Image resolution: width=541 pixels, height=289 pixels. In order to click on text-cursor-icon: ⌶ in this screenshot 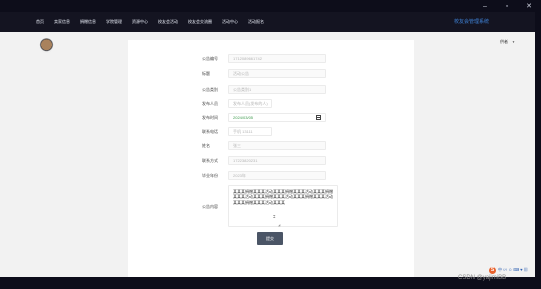, I will do `click(274, 216)`.